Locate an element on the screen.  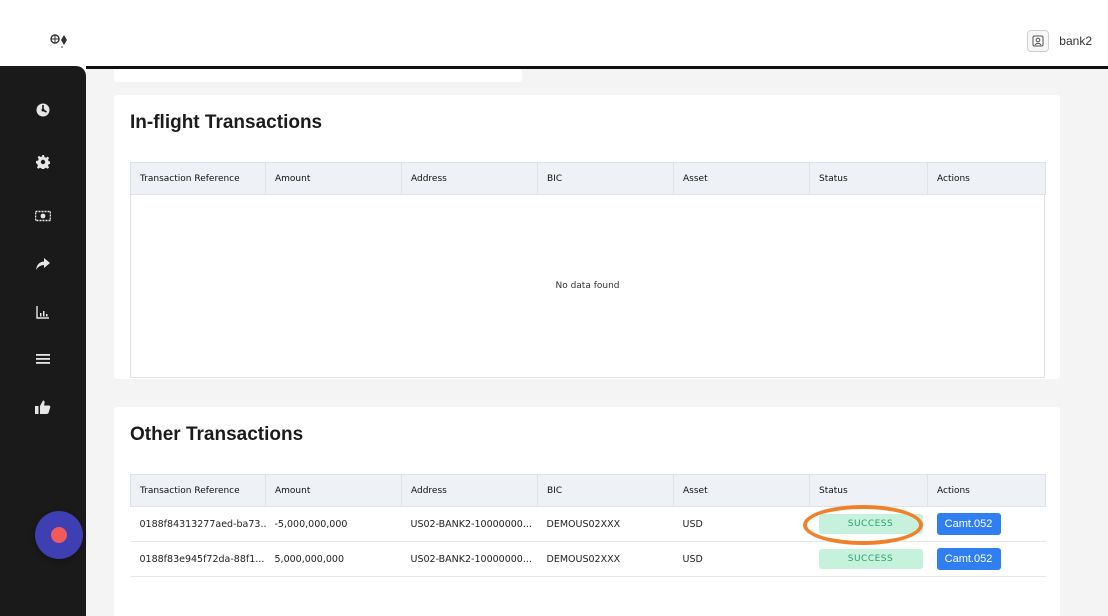
previous-card is located at coordinates (318, 75).